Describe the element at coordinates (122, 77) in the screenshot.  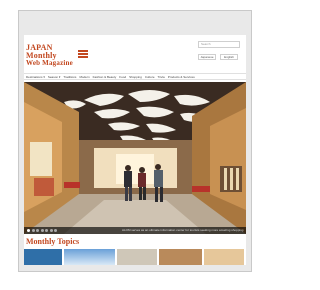
I see `nav-item-food: Food` at that location.